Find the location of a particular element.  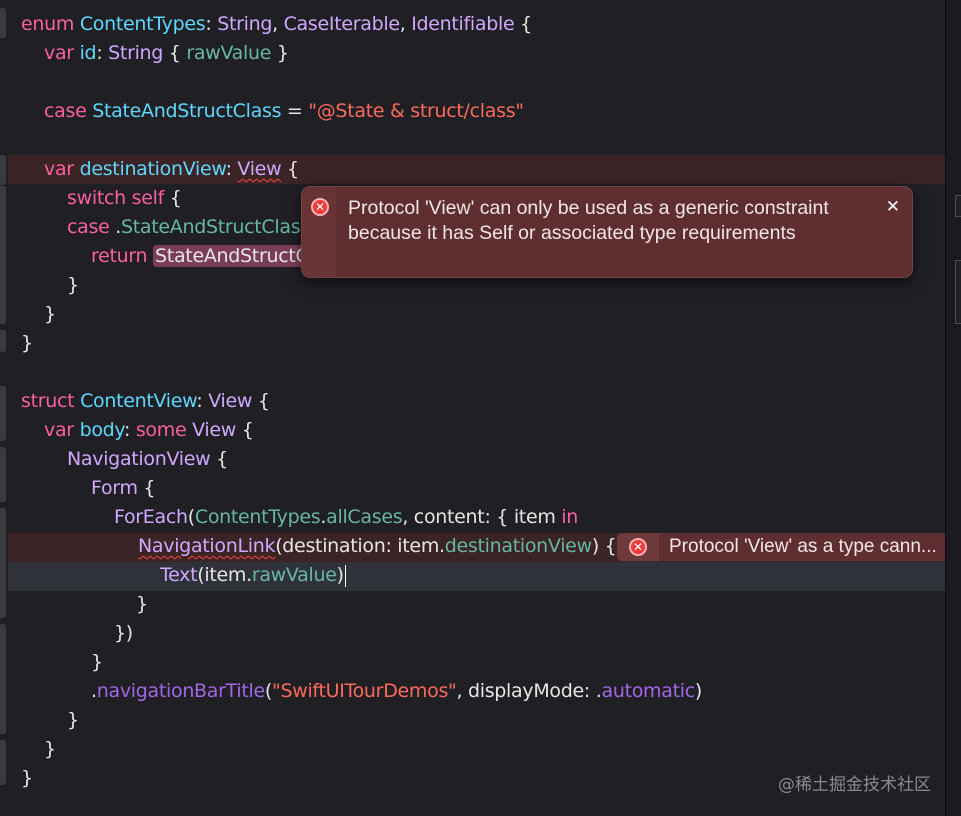

token: ) { is located at coordinates (604, 546).